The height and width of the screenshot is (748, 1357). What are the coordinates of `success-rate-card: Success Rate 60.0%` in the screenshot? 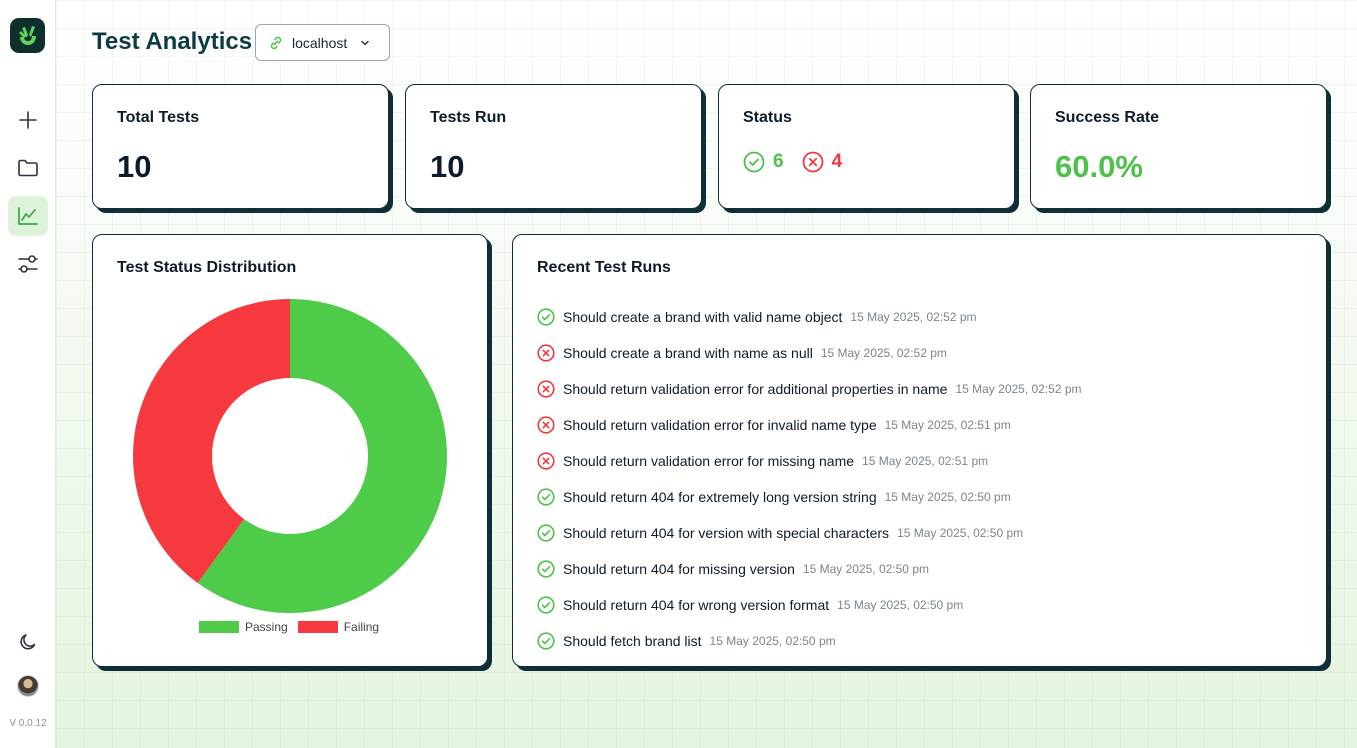 It's located at (1178, 146).